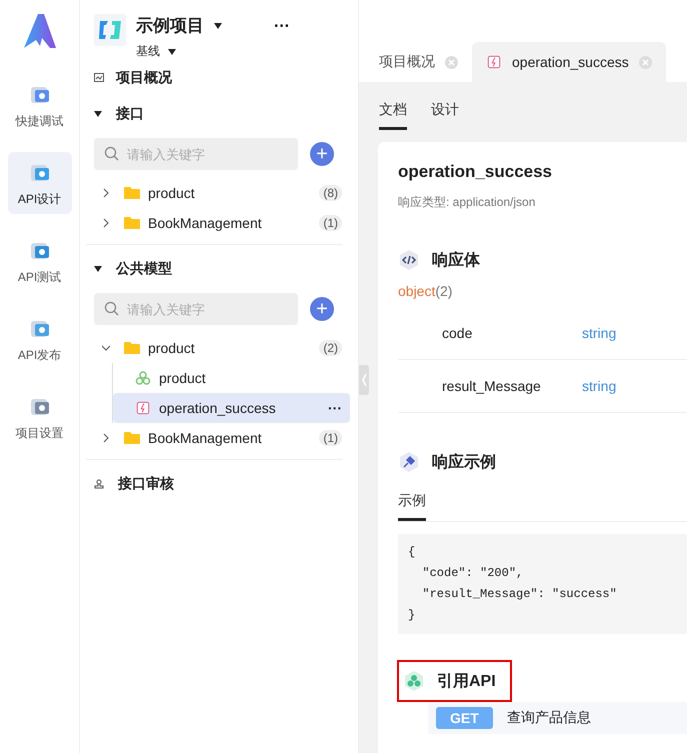 This screenshot has height=753, width=687. What do you see at coordinates (143, 378) in the screenshot?
I see `model-icon` at bounding box center [143, 378].